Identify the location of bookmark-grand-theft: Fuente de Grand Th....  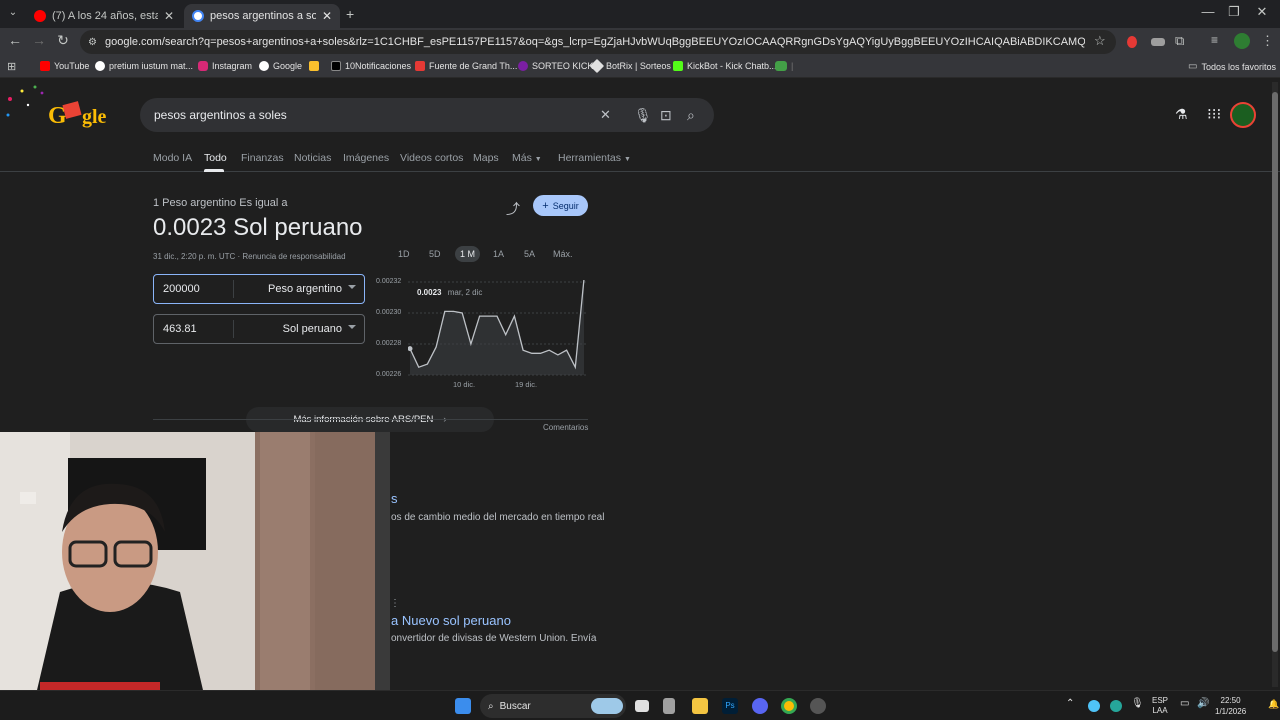
(466, 66).